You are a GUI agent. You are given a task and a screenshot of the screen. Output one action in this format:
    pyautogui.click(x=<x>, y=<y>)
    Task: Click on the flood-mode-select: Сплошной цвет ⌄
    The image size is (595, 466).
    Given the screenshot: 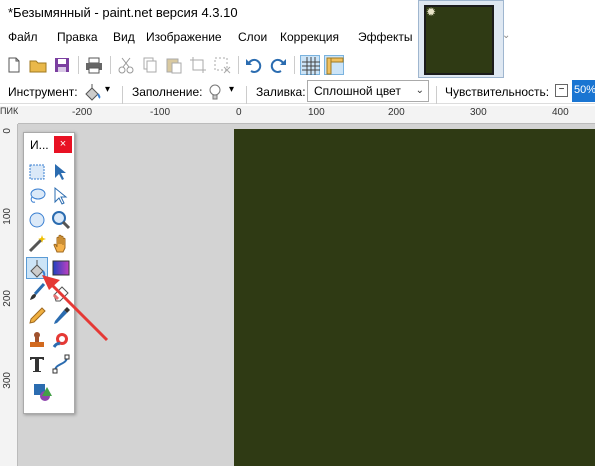 What is the action you would take?
    pyautogui.click(x=368, y=91)
    